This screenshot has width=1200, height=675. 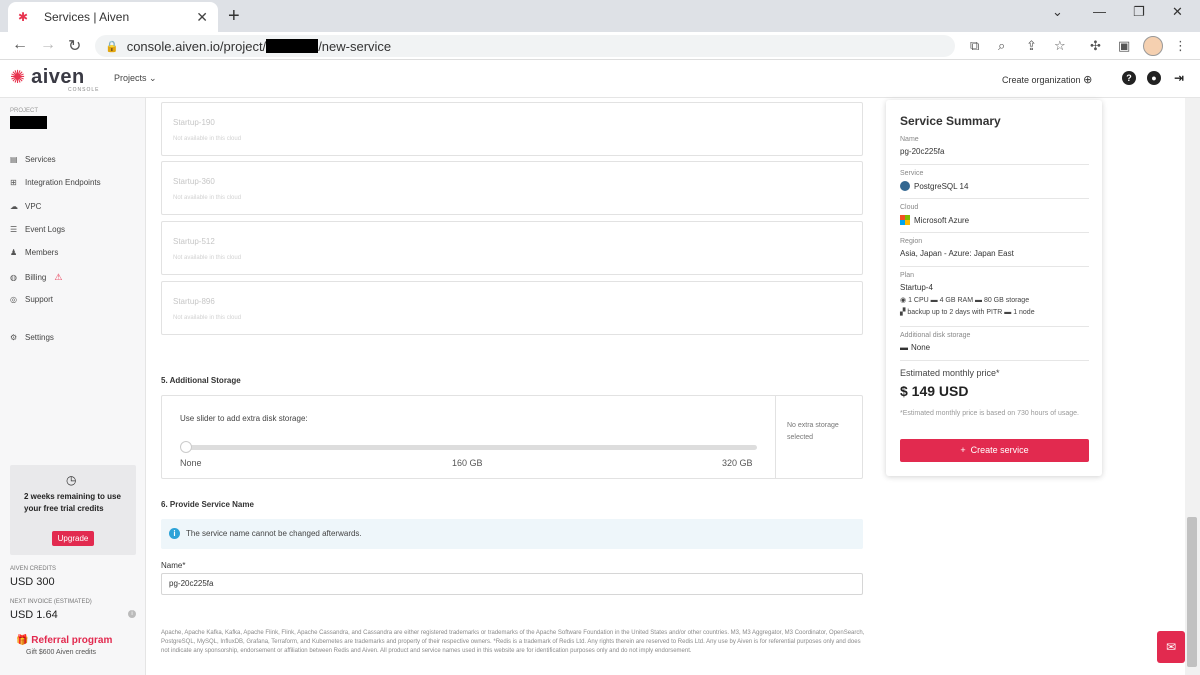 What do you see at coordinates (950, 121) in the screenshot?
I see `summary-title: Service Summary` at bounding box center [950, 121].